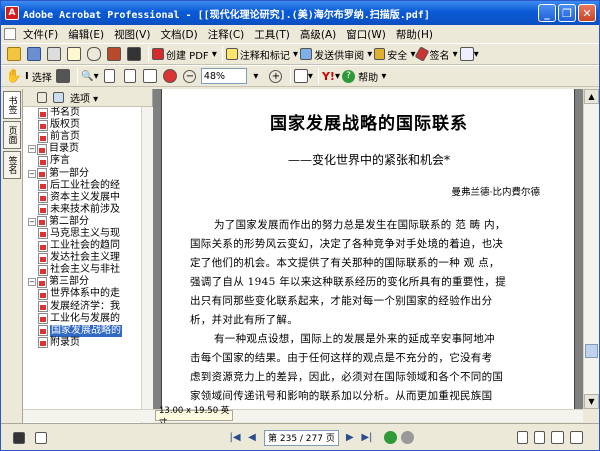  What do you see at coordinates (539, 437) in the screenshot?
I see `continuous-view-icon` at bounding box center [539, 437].